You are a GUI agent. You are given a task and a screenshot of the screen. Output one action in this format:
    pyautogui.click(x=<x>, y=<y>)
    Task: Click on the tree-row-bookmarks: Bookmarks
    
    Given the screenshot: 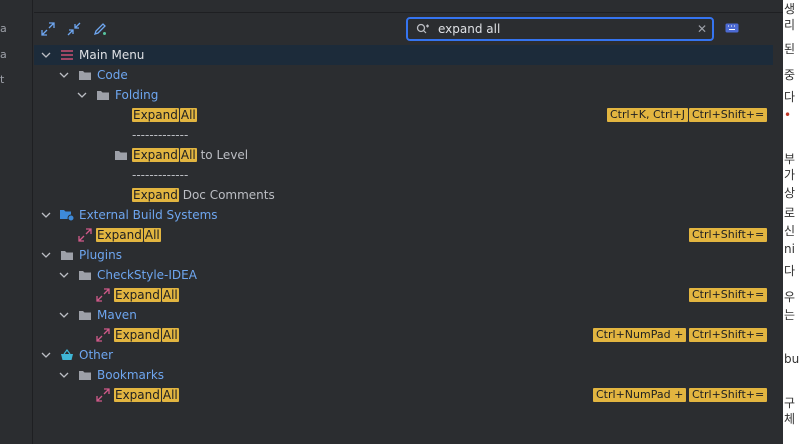 What is the action you would take?
    pyautogui.click(x=403, y=375)
    